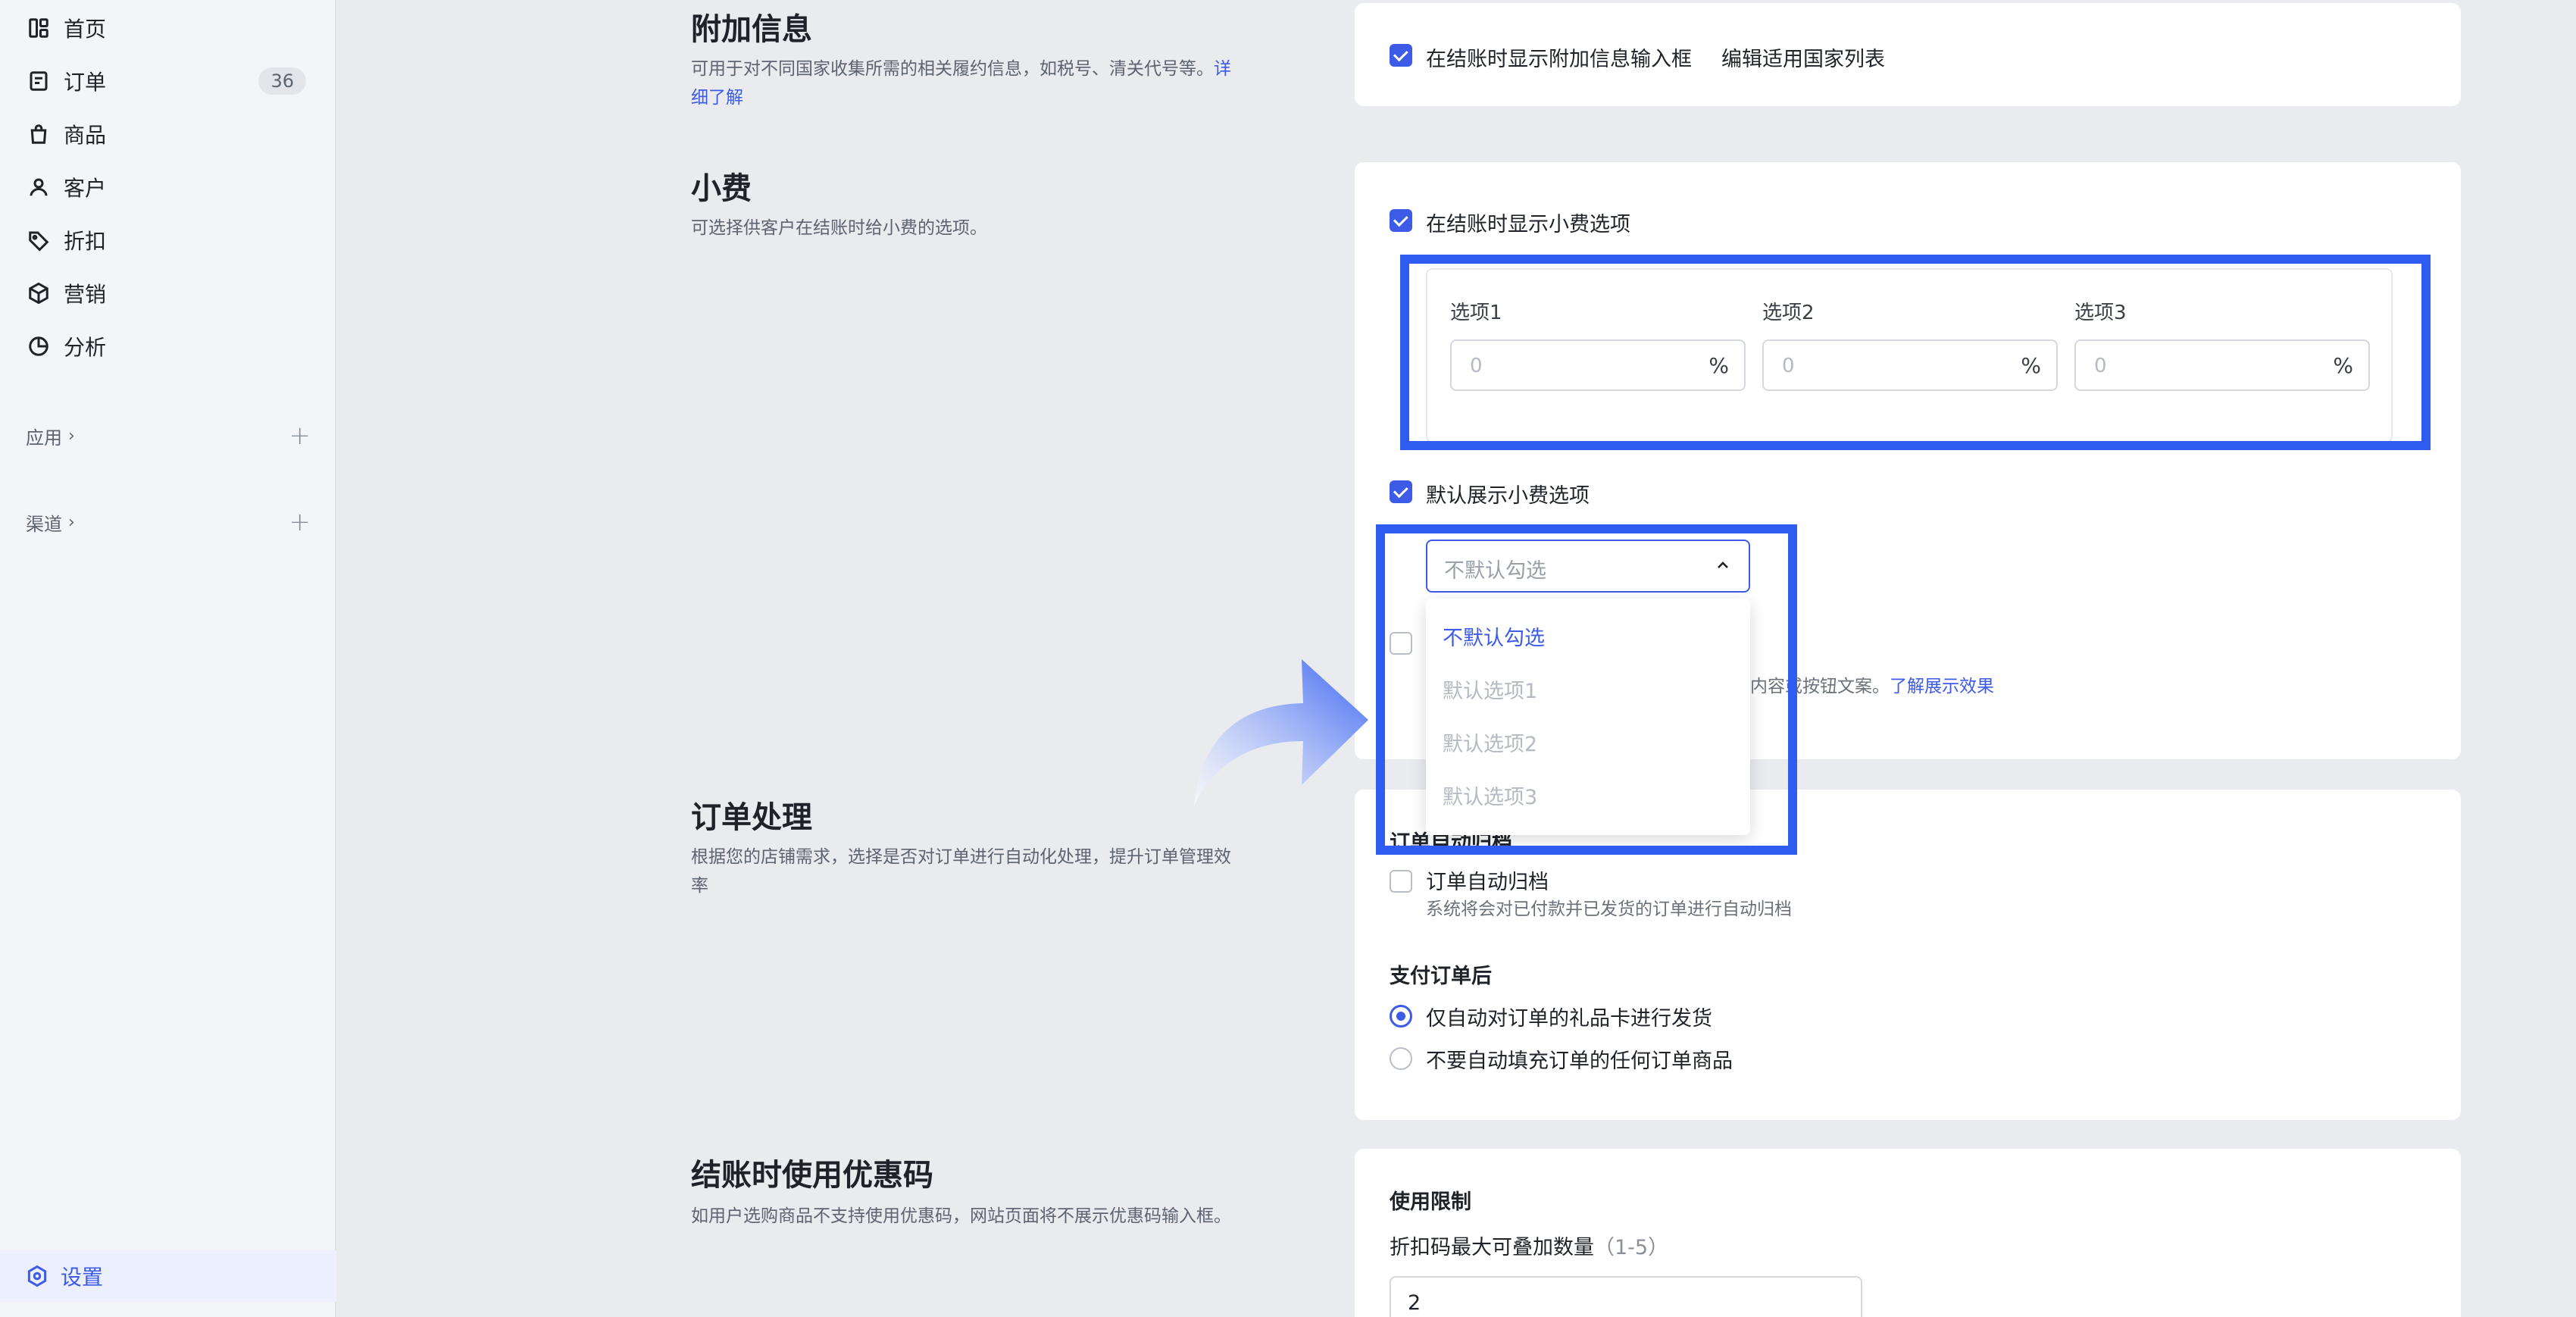  I want to click on section-desc-additional-info: 可用于对不同国家收集所需的相关履约信息，如税号、清关代号等。详细了解, so click(961, 83).